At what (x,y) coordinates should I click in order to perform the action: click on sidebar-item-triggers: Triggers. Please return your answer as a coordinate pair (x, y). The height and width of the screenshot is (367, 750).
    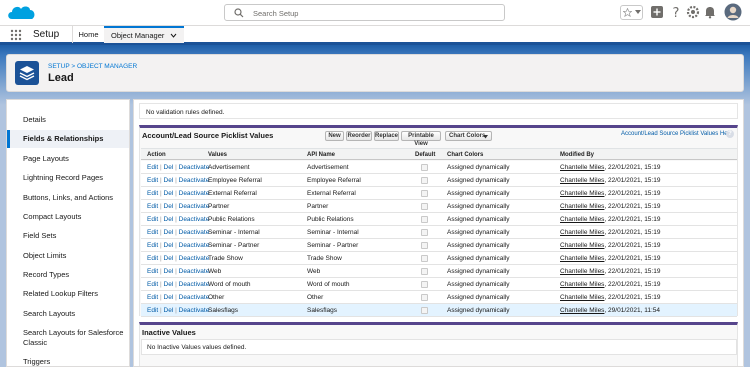
    Looking at the image, I should click on (68, 361).